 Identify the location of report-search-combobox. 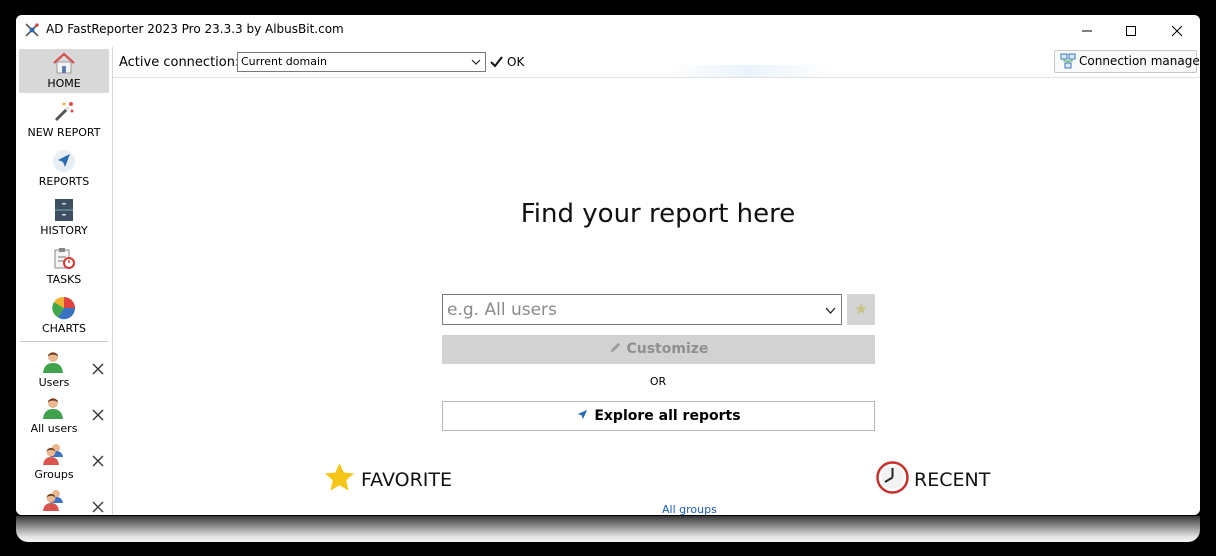
(642, 309).